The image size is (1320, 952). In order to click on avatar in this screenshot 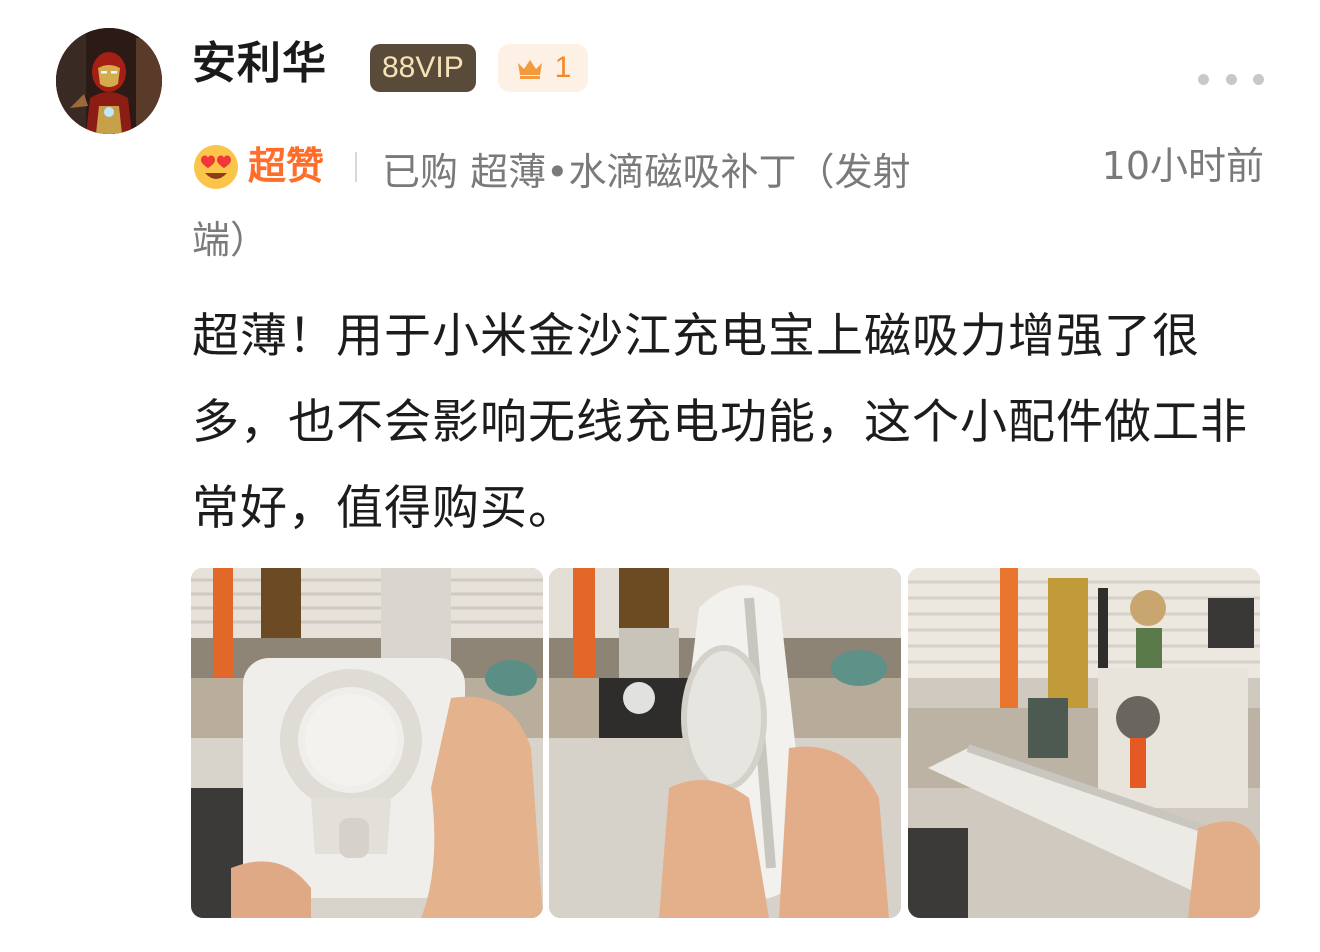, I will do `click(109, 81)`.